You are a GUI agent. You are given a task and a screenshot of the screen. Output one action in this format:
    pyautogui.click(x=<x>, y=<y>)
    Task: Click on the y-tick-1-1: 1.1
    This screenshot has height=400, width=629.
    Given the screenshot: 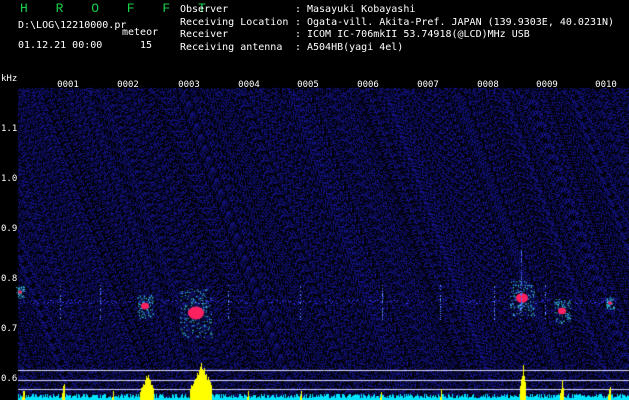 What is the action you would take?
    pyautogui.click(x=9, y=129)
    